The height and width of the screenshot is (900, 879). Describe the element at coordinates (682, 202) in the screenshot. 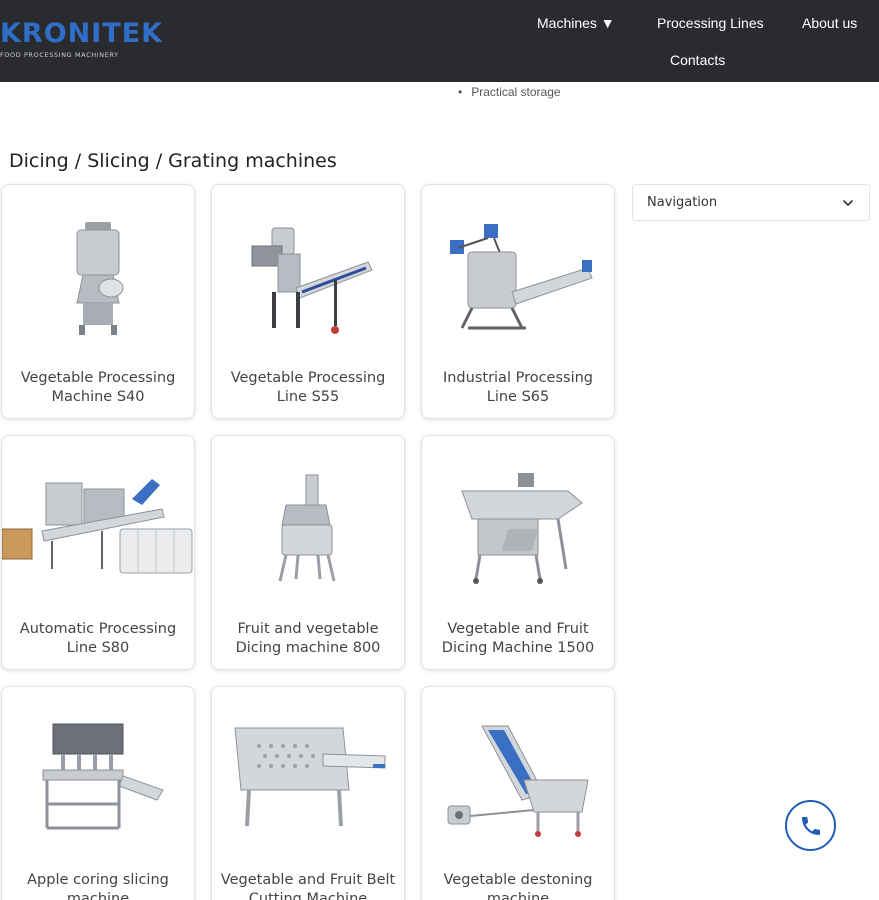

I see `navigation-dropdown-label: Navigation` at that location.